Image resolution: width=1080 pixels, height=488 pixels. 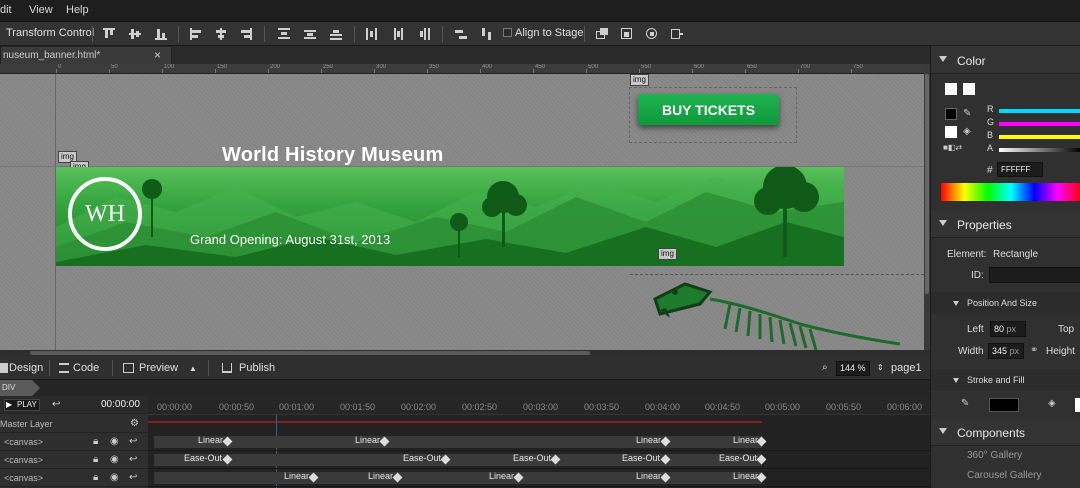 What do you see at coordinates (1008, 329) in the screenshot?
I see `left-input: 80 px` at bounding box center [1008, 329].